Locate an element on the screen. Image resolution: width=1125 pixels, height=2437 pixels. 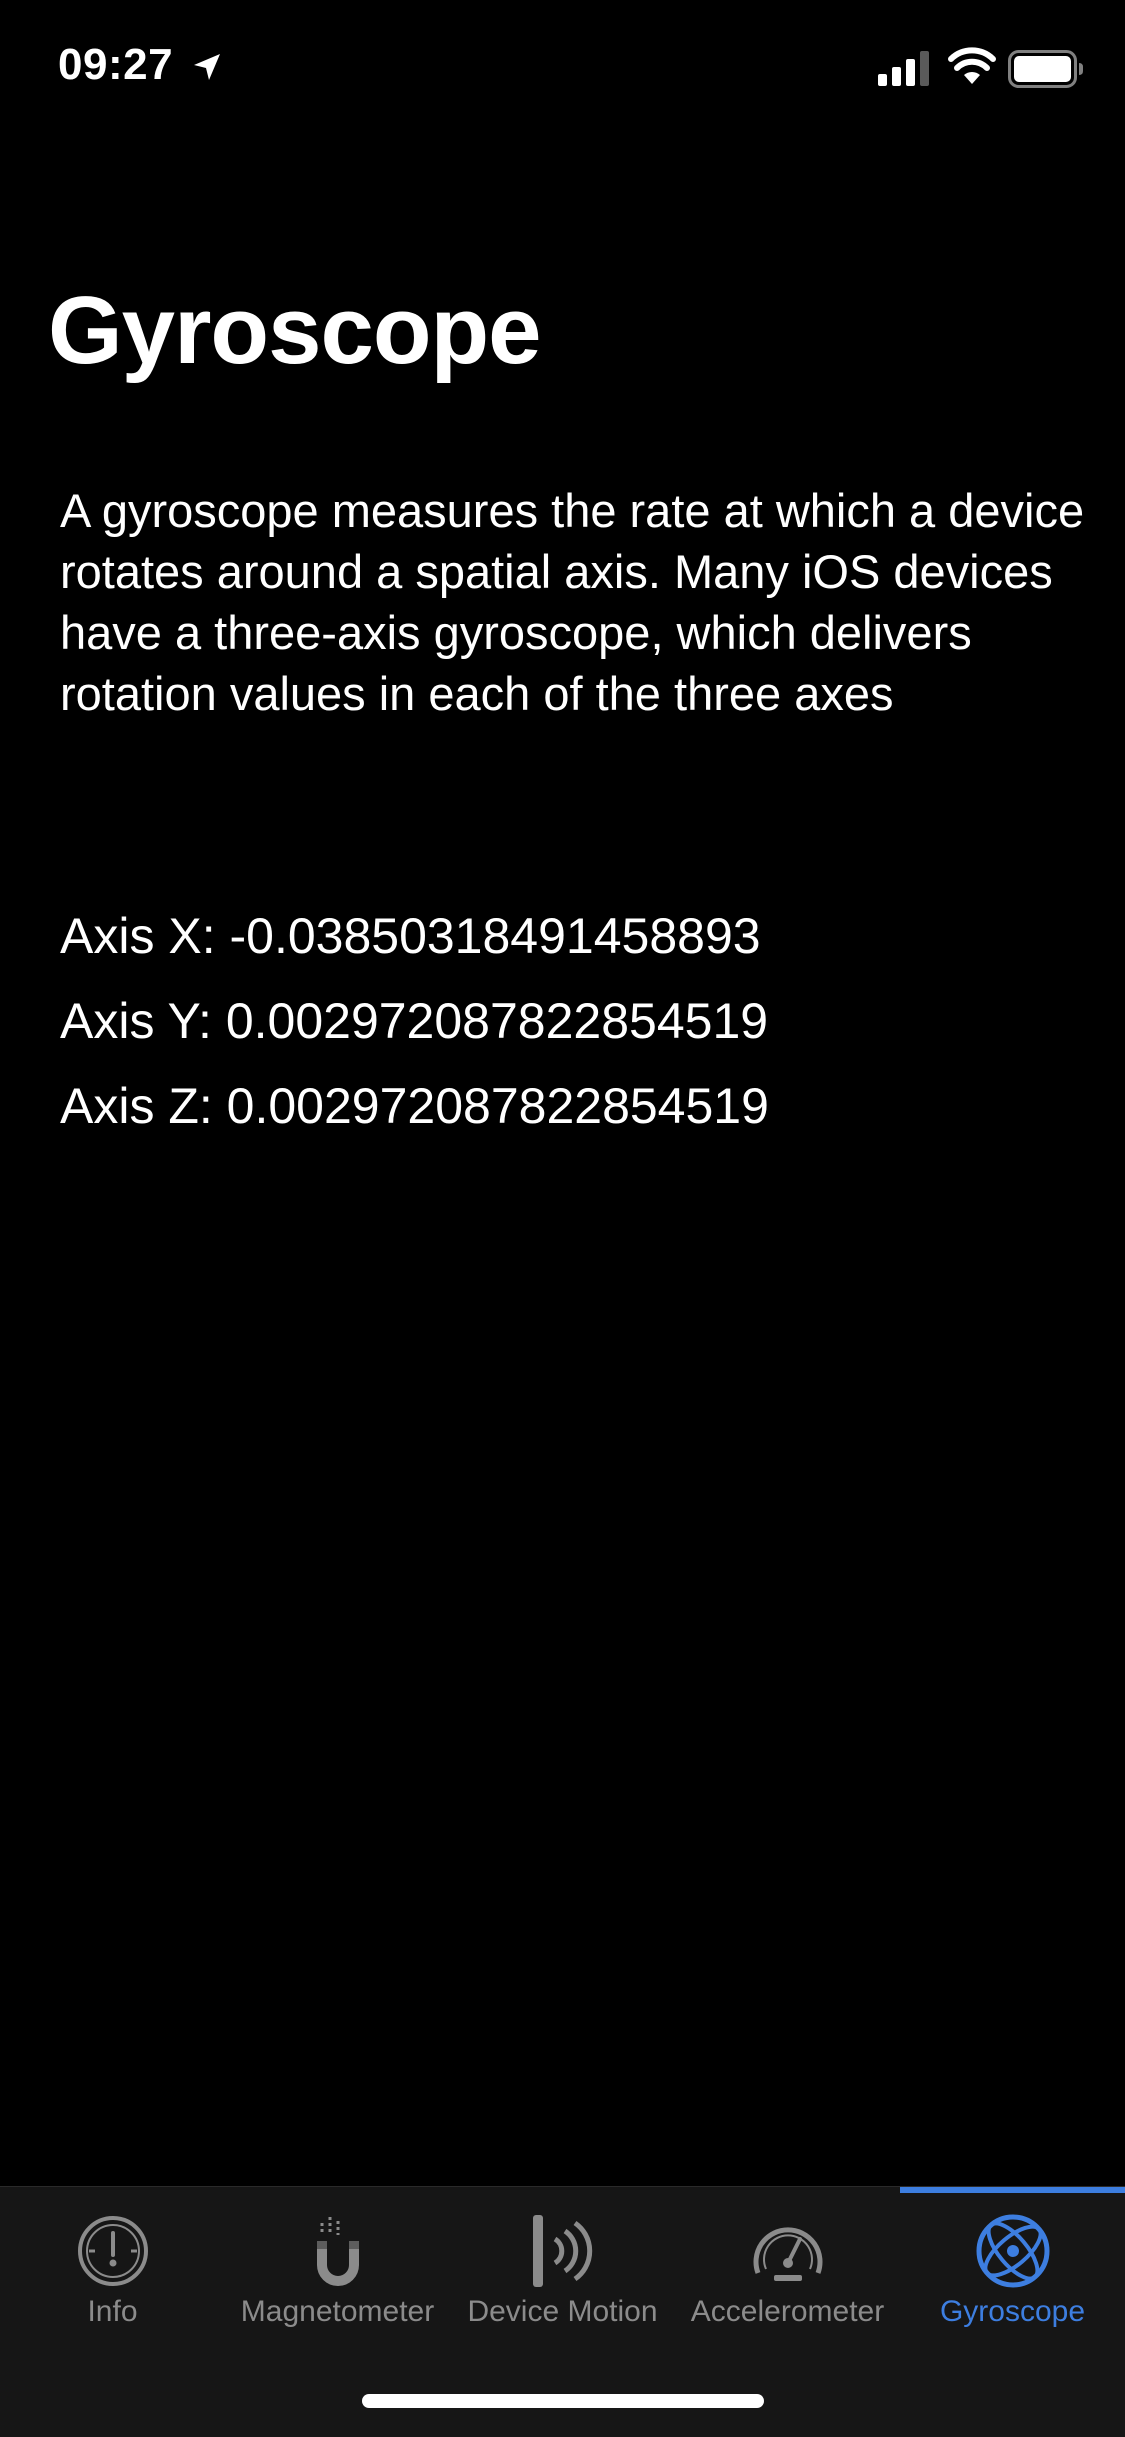
wifi-icon is located at coordinates (972, 65).